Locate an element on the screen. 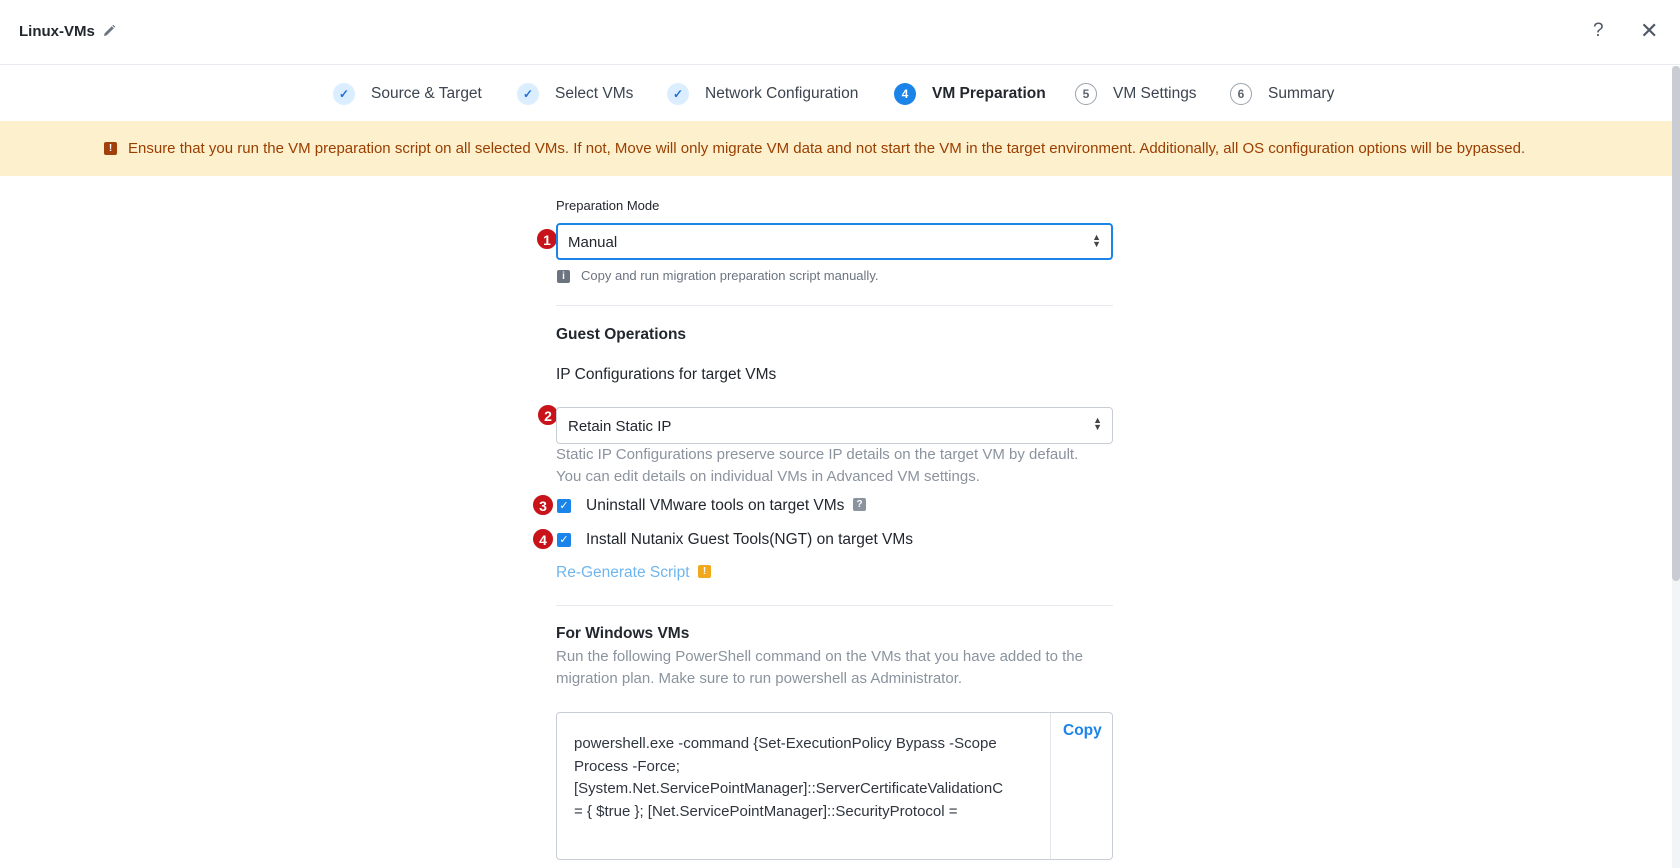 This screenshot has width=1680, height=868. step-summary: 6 Summary is located at coordinates (1282, 94).